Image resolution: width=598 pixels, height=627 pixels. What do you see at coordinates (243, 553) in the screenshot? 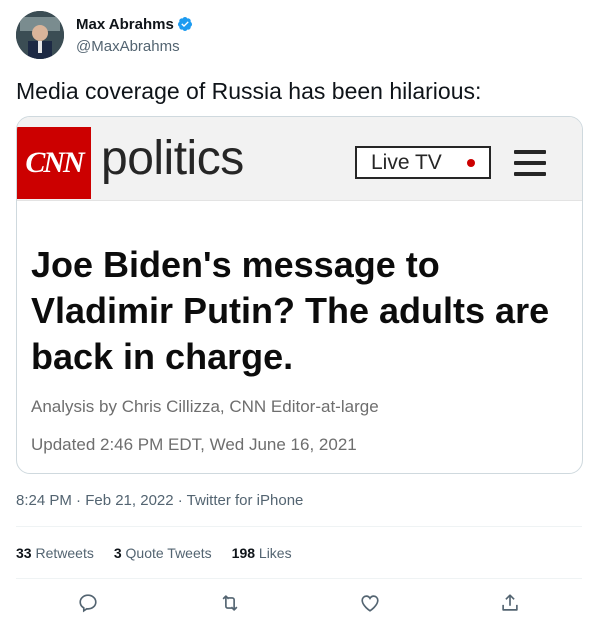
I see `likes-count: 198` at bounding box center [243, 553].